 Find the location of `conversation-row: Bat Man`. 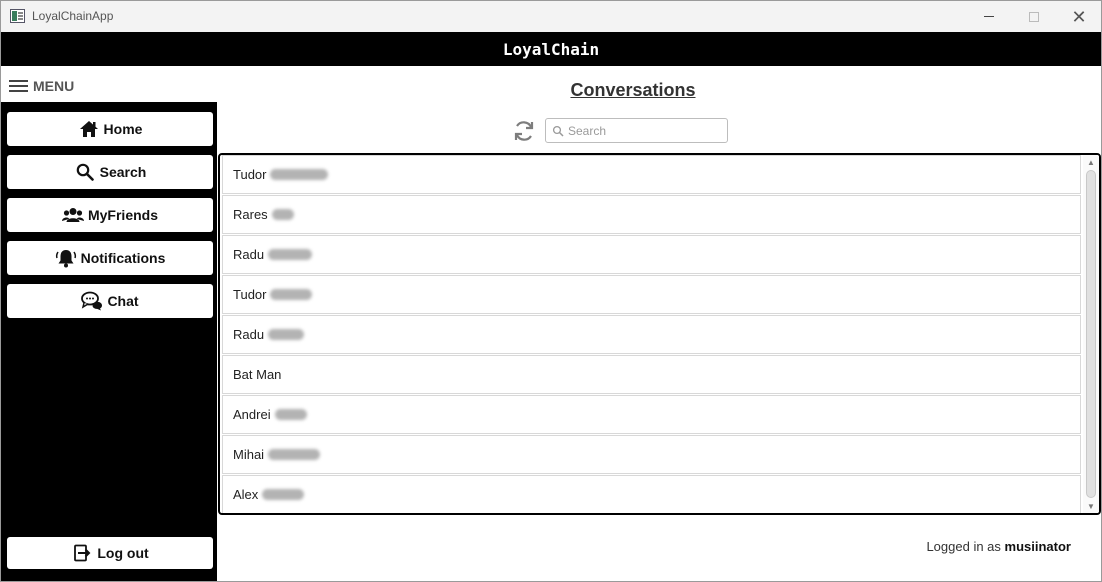

conversation-row: Bat Man is located at coordinates (651, 374).